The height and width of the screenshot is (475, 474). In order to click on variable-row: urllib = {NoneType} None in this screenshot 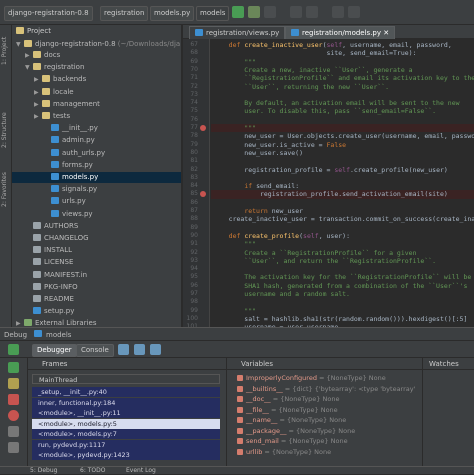, I will do `click(326, 452)`.